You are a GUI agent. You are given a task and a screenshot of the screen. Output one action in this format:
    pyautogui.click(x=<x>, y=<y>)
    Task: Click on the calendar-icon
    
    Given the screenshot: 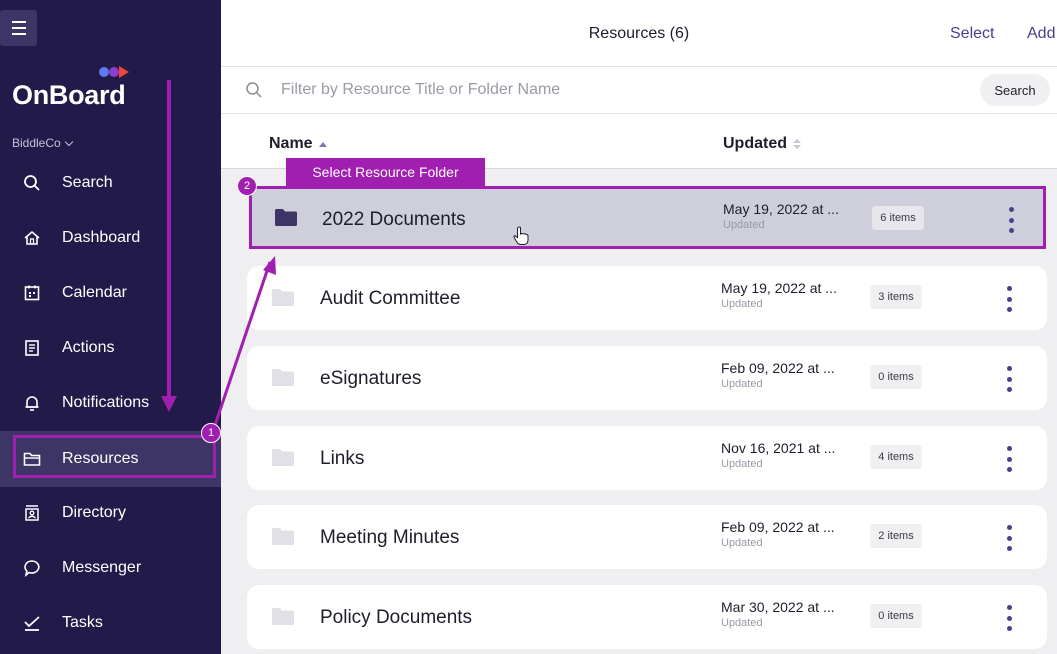 What is the action you would take?
    pyautogui.click(x=32, y=293)
    